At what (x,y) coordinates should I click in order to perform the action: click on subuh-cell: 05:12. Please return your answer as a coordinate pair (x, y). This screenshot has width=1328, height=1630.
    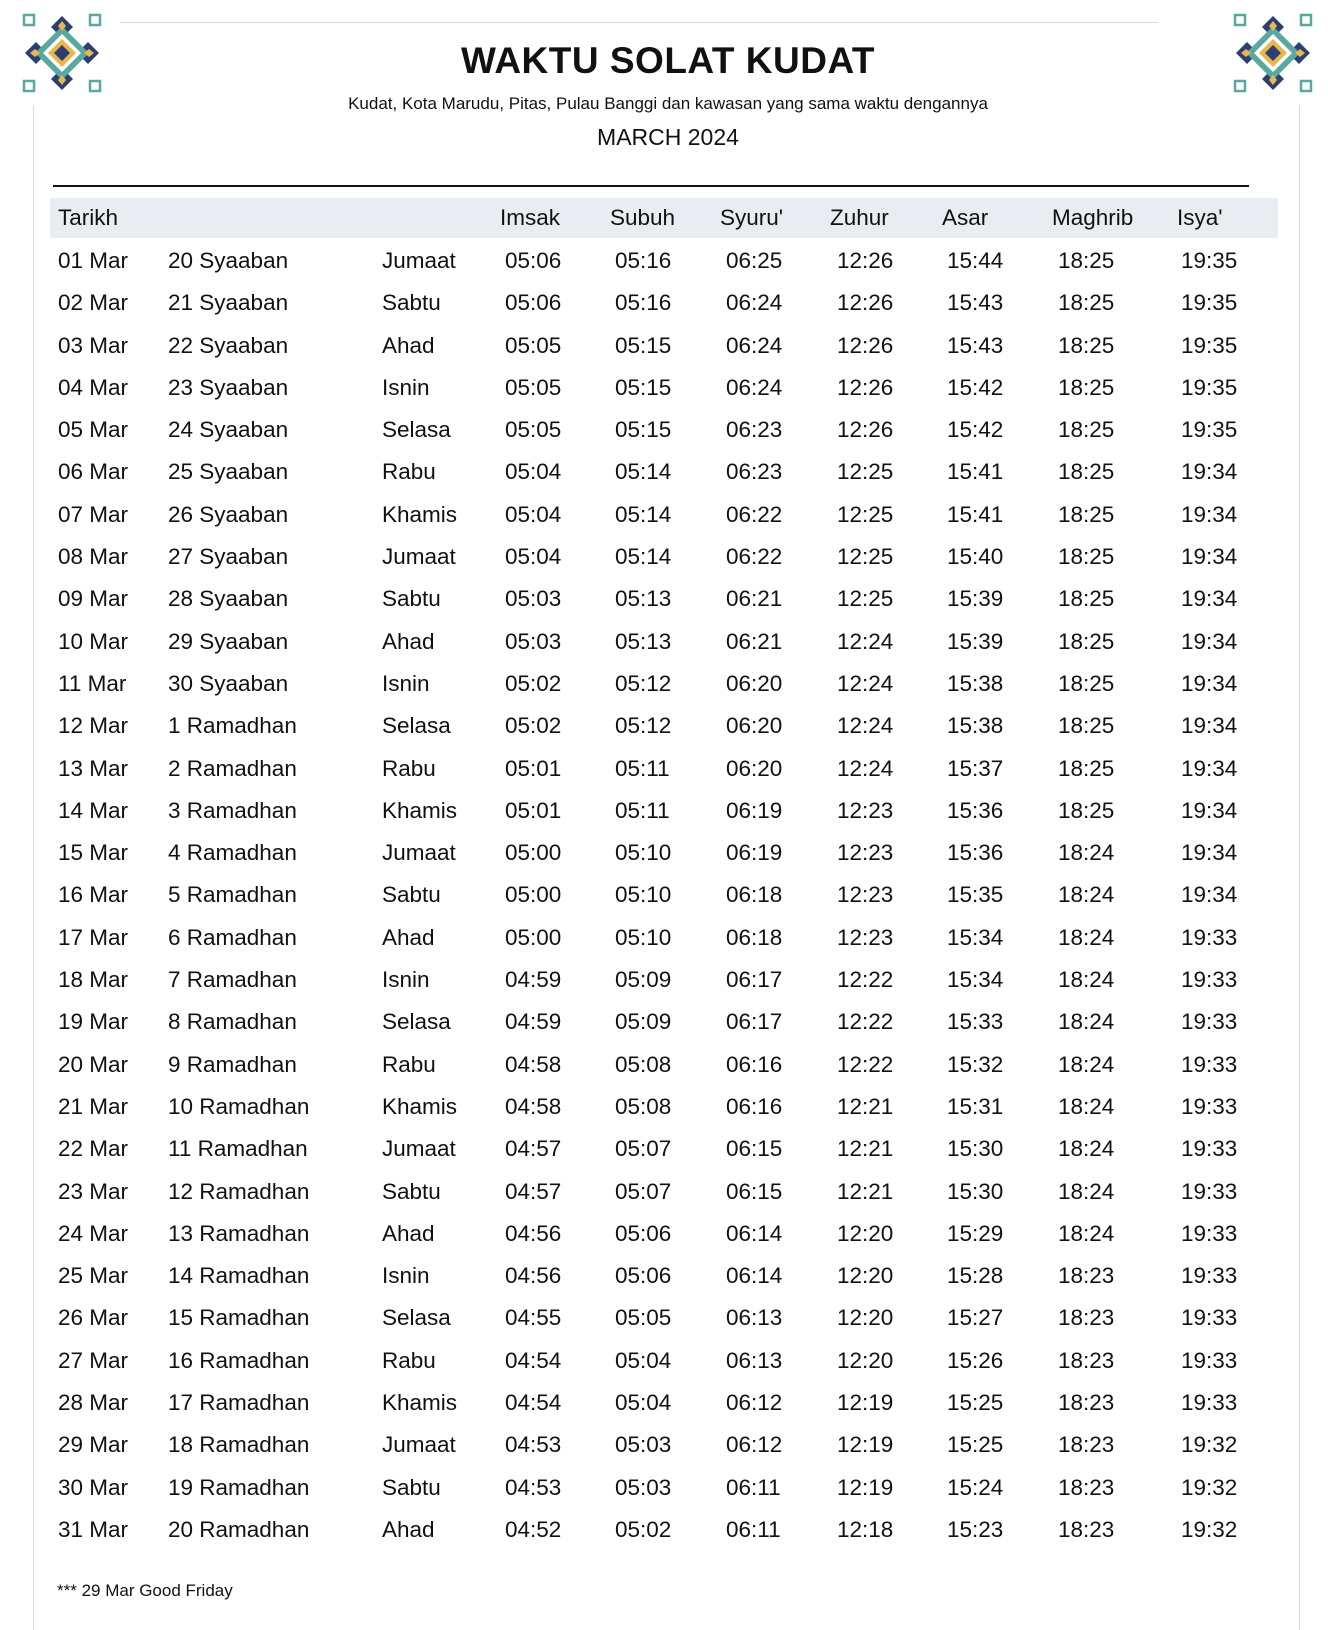
    Looking at the image, I should click on (643, 726).